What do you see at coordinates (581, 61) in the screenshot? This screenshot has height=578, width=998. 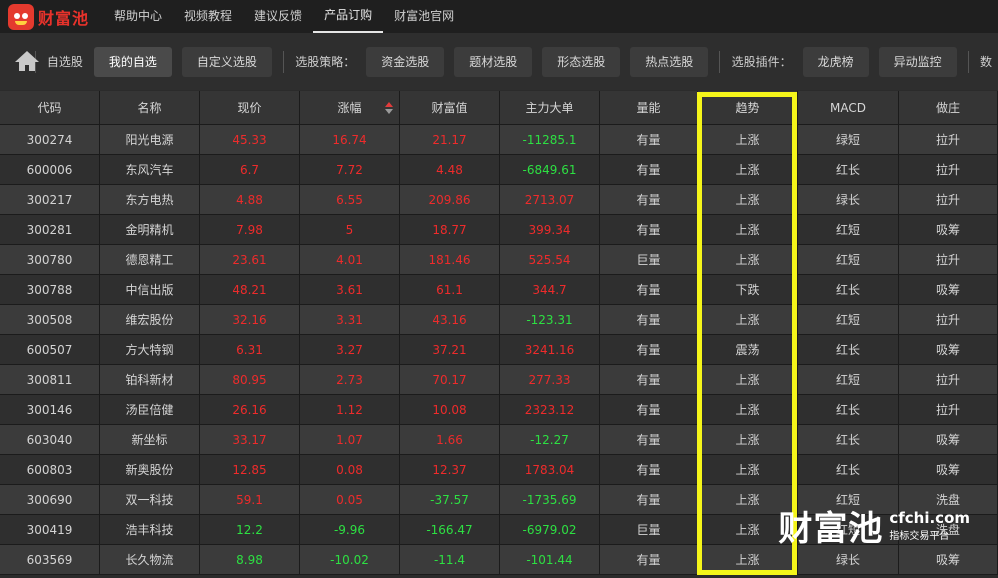 I see `strategy-pattern-button: 形态选股` at bounding box center [581, 61].